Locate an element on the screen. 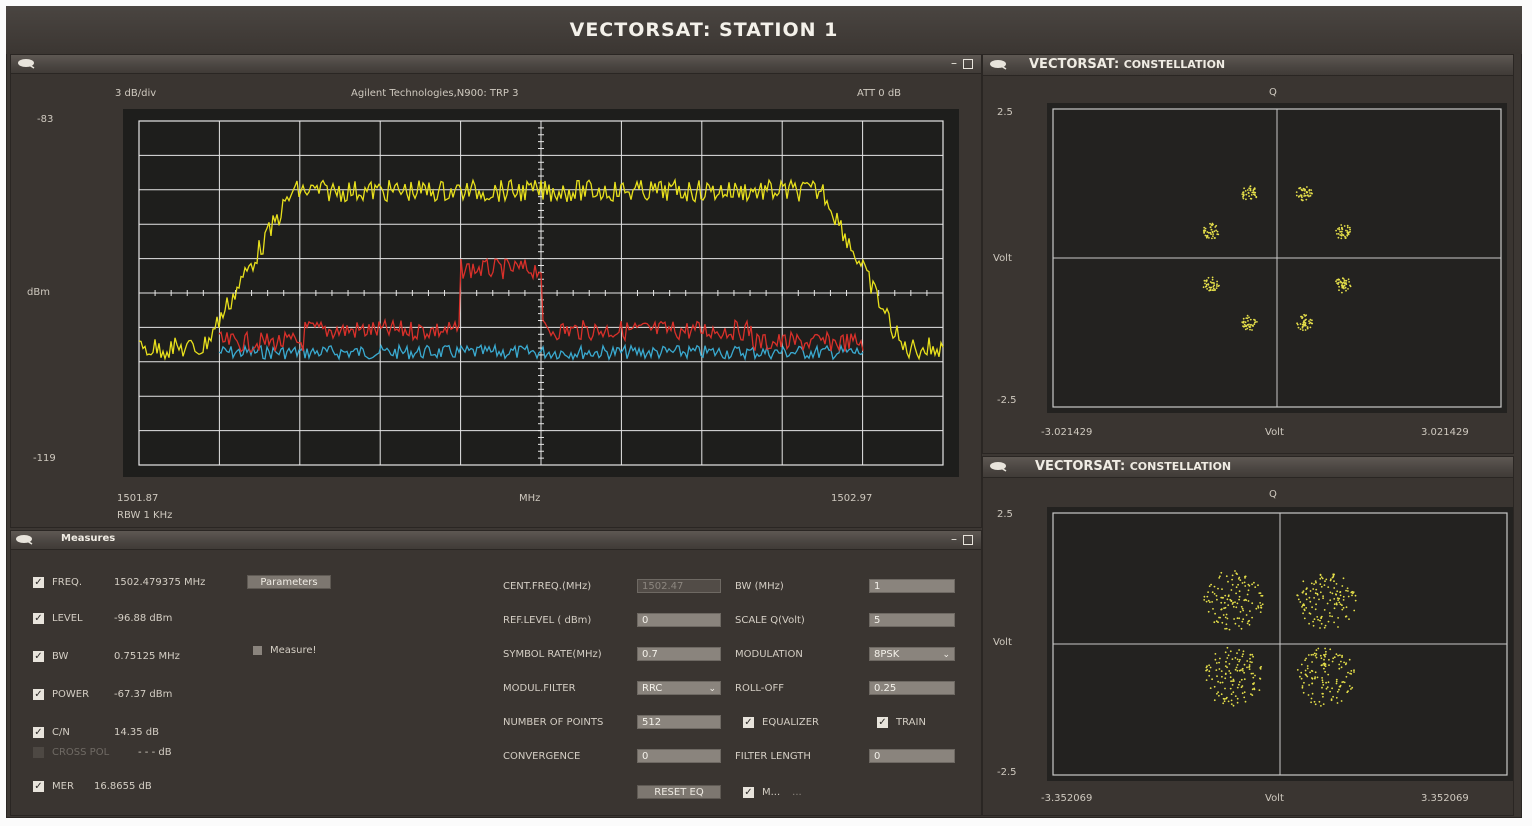 This screenshot has width=1532, height=826. mer-checkbox: ✓ is located at coordinates (38, 786).